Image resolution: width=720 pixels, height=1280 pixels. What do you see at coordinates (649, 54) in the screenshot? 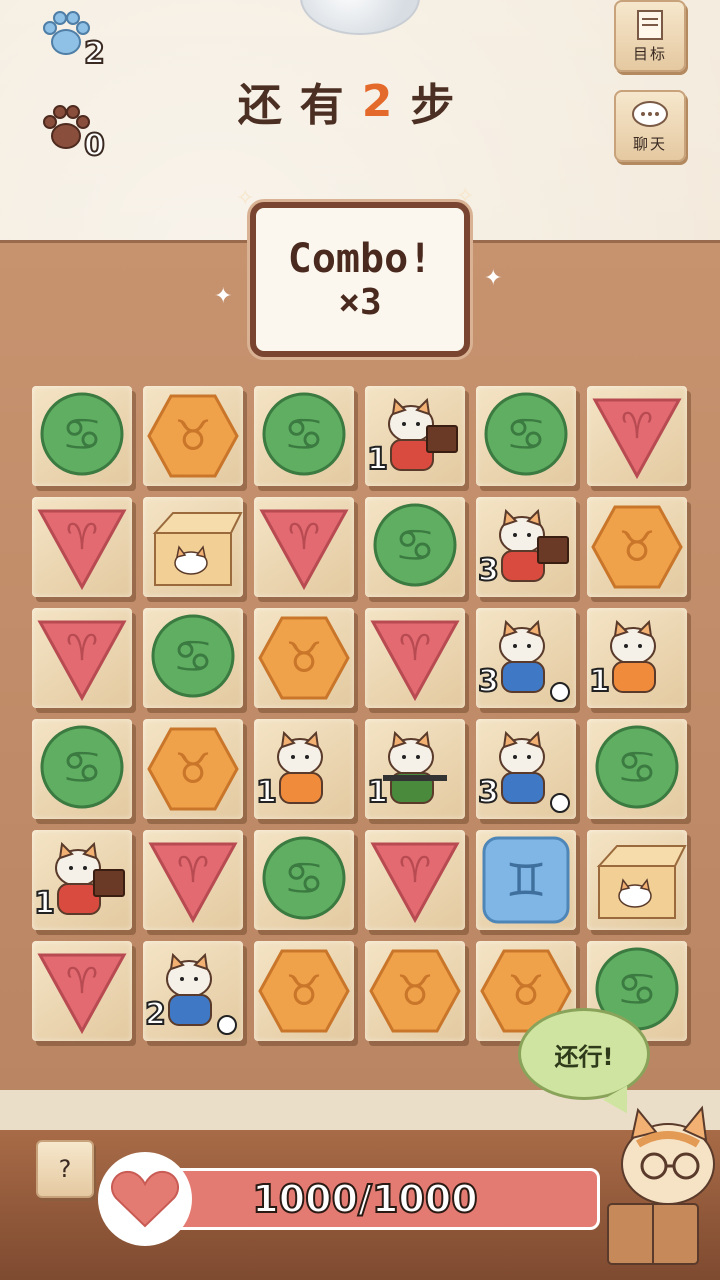
I see `goal-label: 目标` at bounding box center [649, 54].